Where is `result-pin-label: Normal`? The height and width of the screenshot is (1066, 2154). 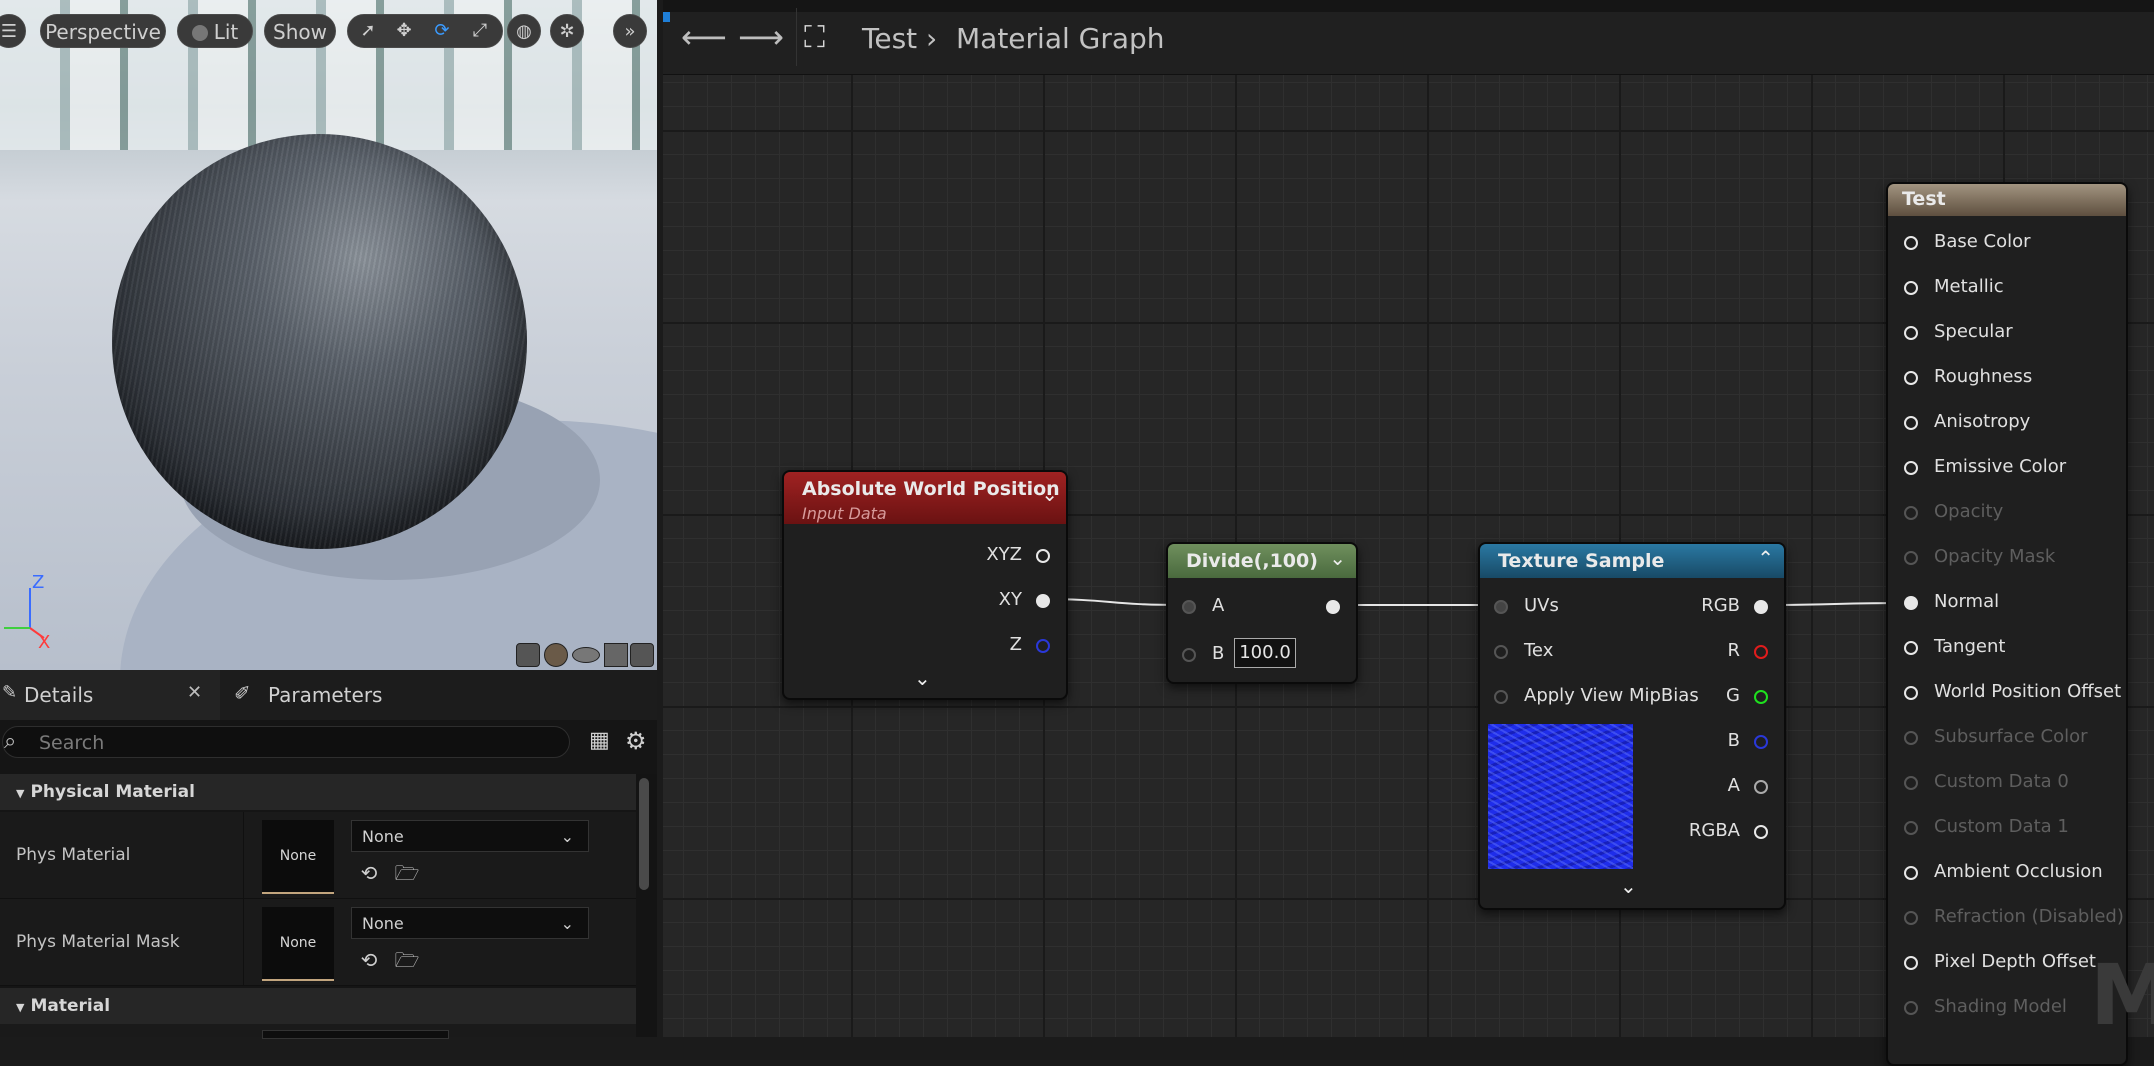 result-pin-label: Normal is located at coordinates (1967, 601).